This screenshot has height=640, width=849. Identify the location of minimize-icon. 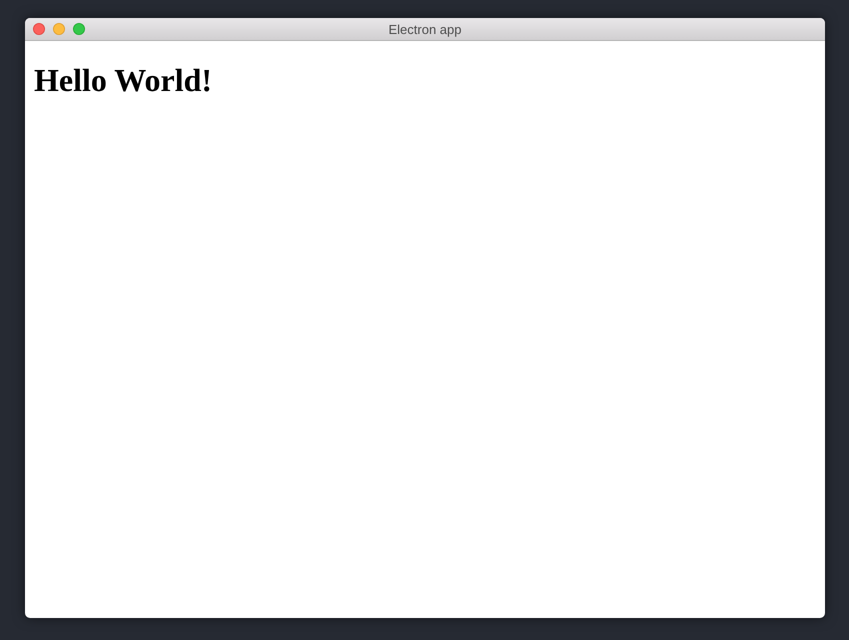
(59, 29).